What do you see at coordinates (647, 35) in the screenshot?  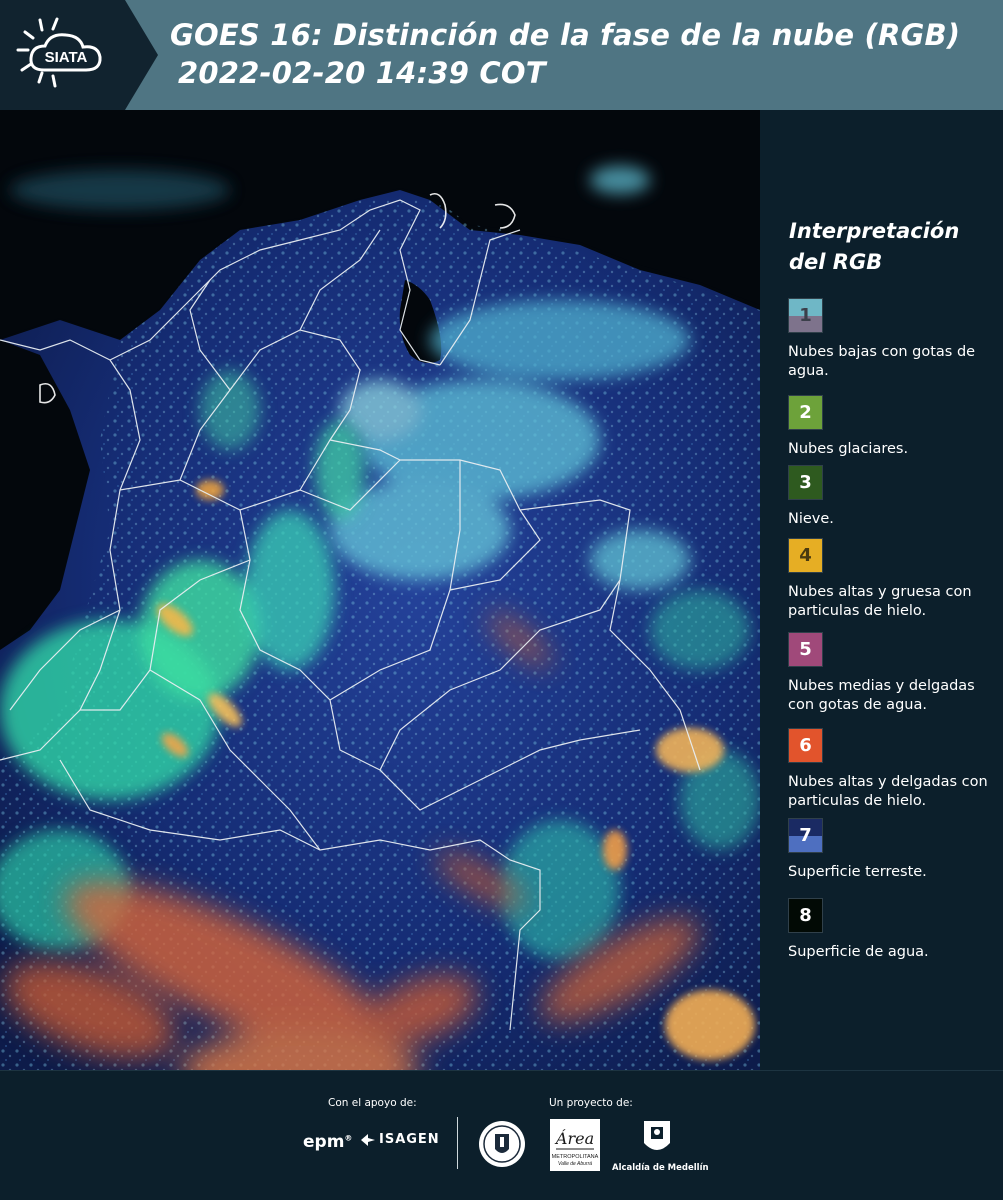 I see `product-name: Distinción de la fase de la nube (RGB)` at bounding box center [647, 35].